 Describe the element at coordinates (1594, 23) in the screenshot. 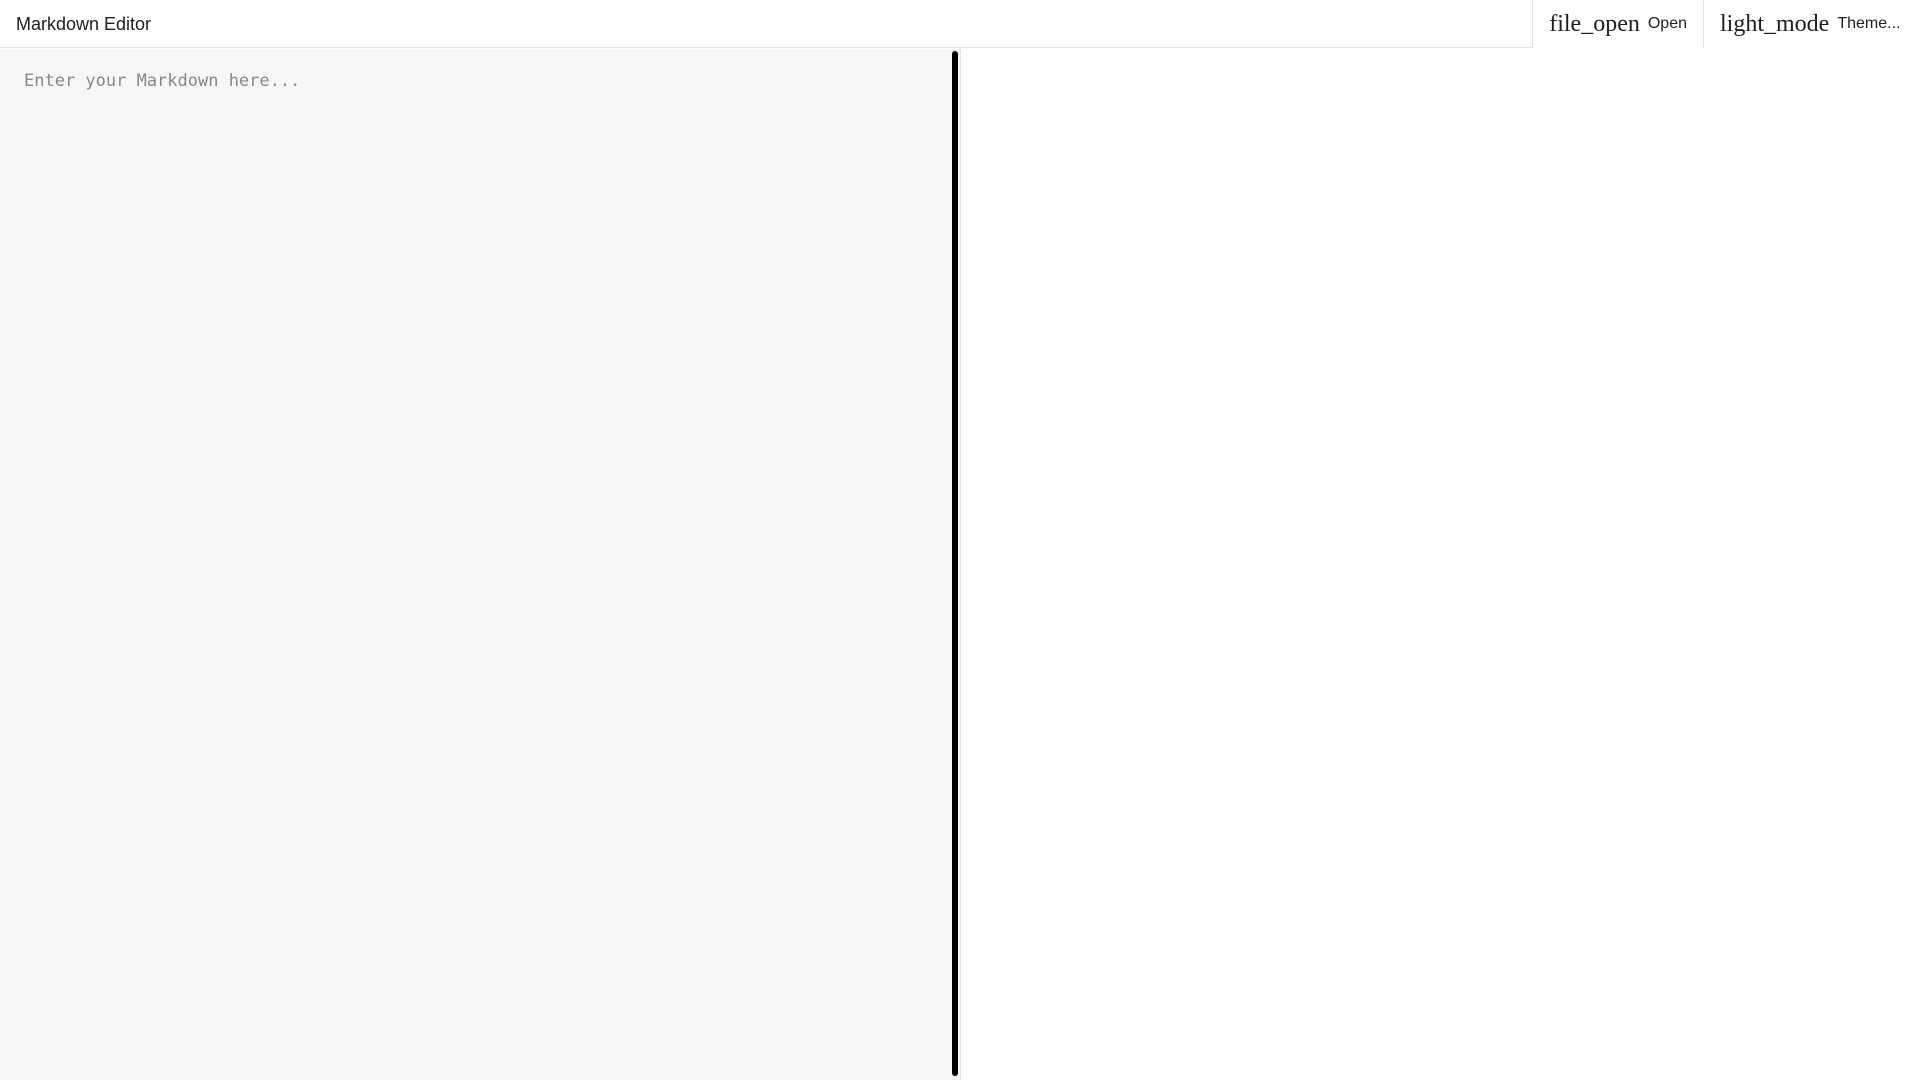

I see `file-open-icon: file_open` at that location.